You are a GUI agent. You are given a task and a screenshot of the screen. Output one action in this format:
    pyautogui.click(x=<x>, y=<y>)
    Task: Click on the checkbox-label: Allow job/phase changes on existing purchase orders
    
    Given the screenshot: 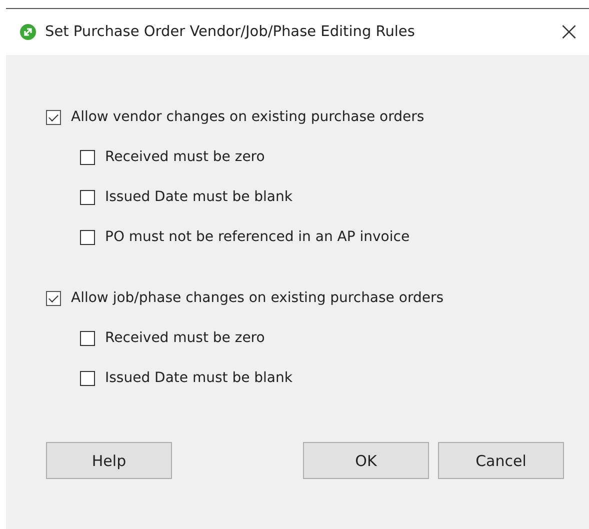 What is the action you would take?
    pyautogui.click(x=257, y=298)
    